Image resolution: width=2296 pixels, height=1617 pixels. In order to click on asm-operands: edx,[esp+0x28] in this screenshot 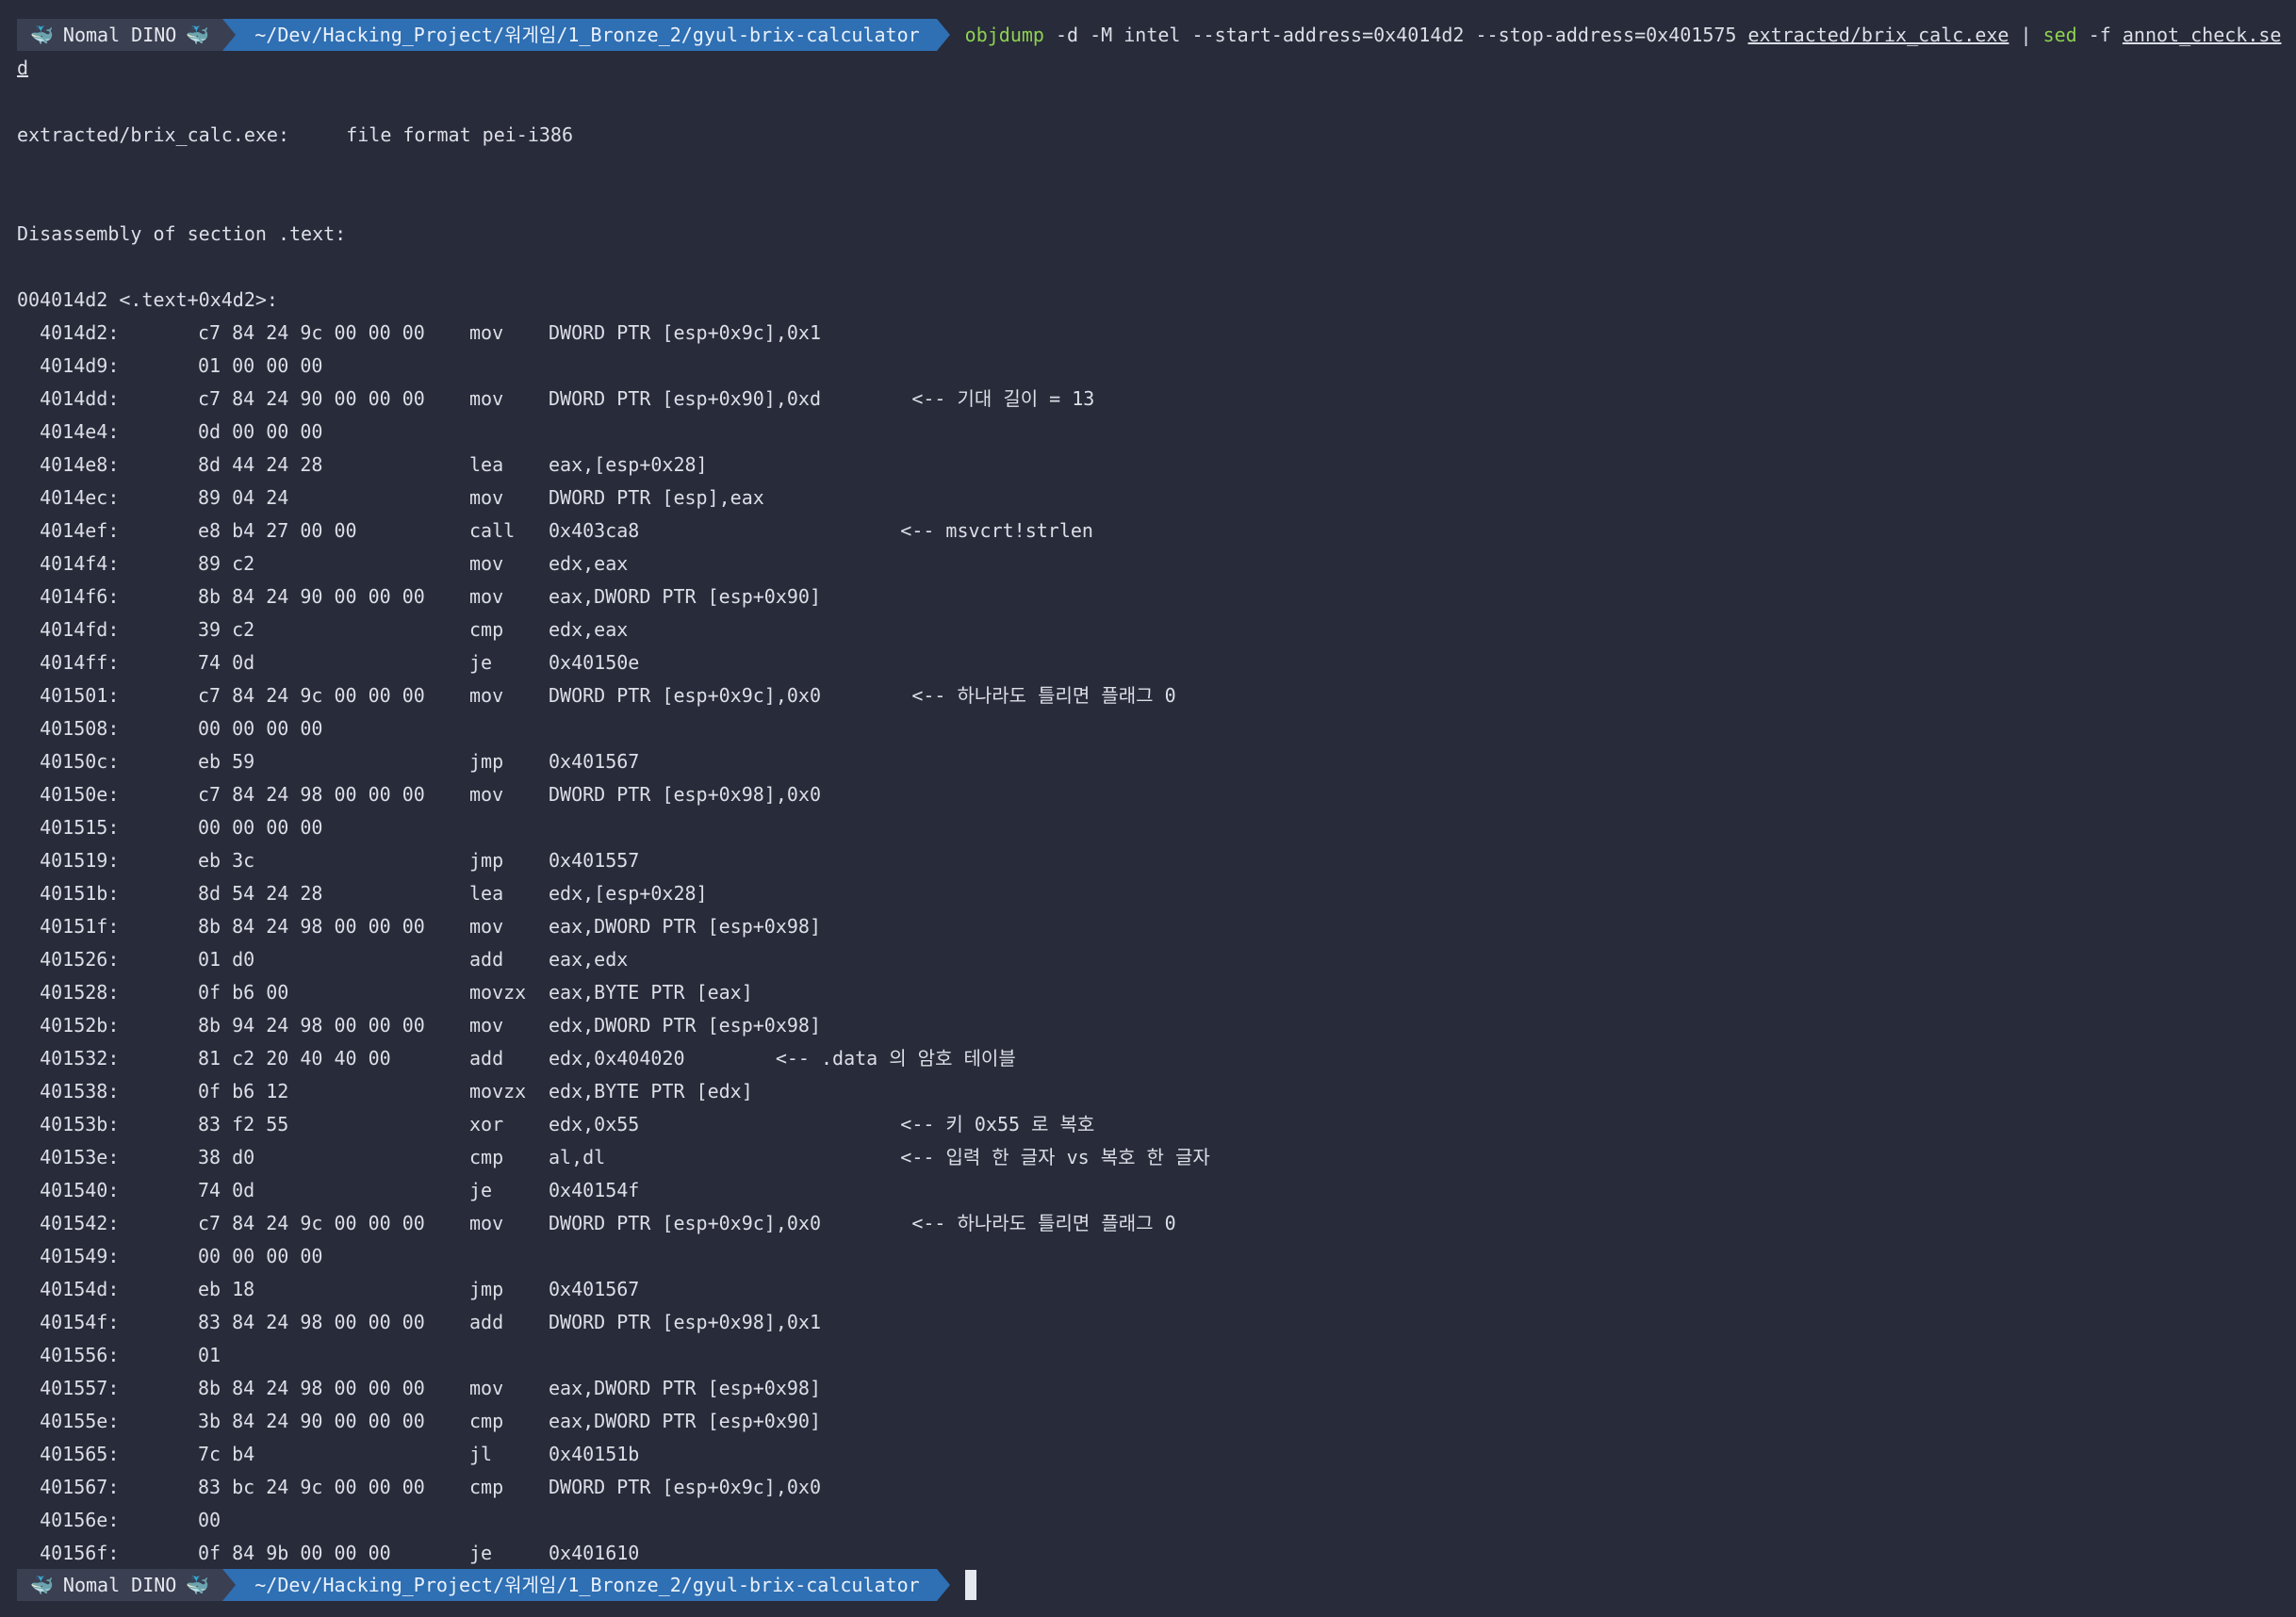, I will do `click(628, 893)`.